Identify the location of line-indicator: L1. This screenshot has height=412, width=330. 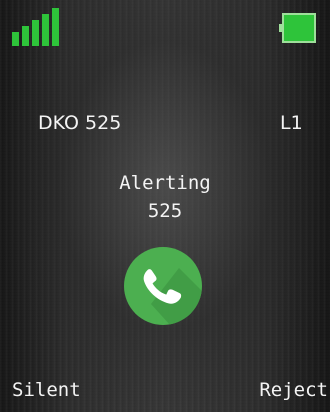
(291, 123).